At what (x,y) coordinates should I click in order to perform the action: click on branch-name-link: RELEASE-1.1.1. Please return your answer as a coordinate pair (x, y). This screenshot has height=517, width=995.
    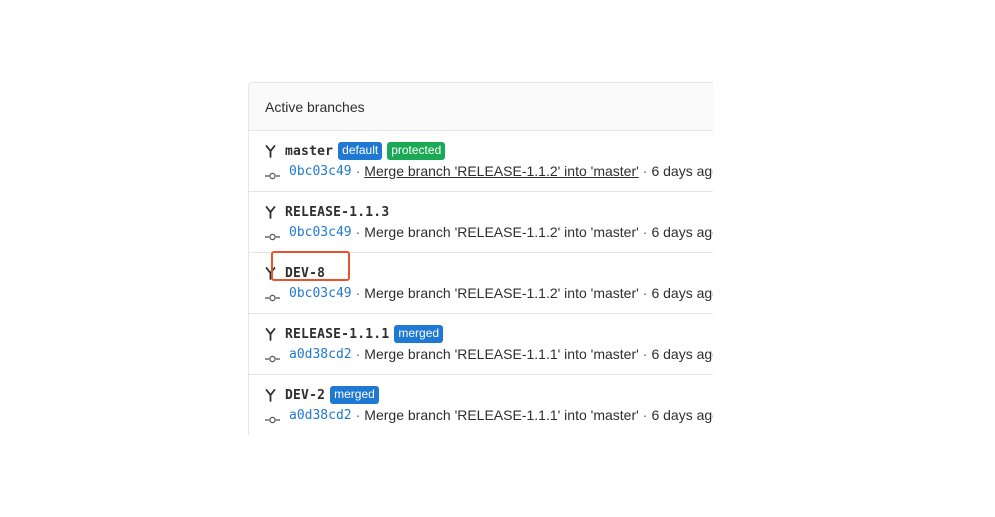
    Looking at the image, I should click on (337, 334).